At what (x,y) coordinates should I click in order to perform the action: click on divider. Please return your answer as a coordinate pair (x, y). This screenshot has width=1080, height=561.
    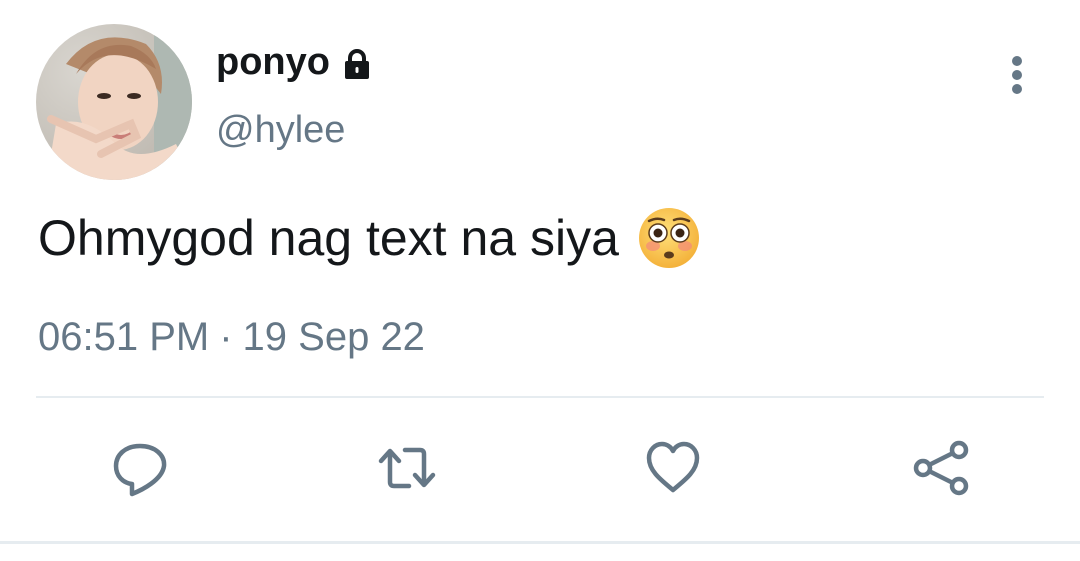
    Looking at the image, I should click on (540, 397).